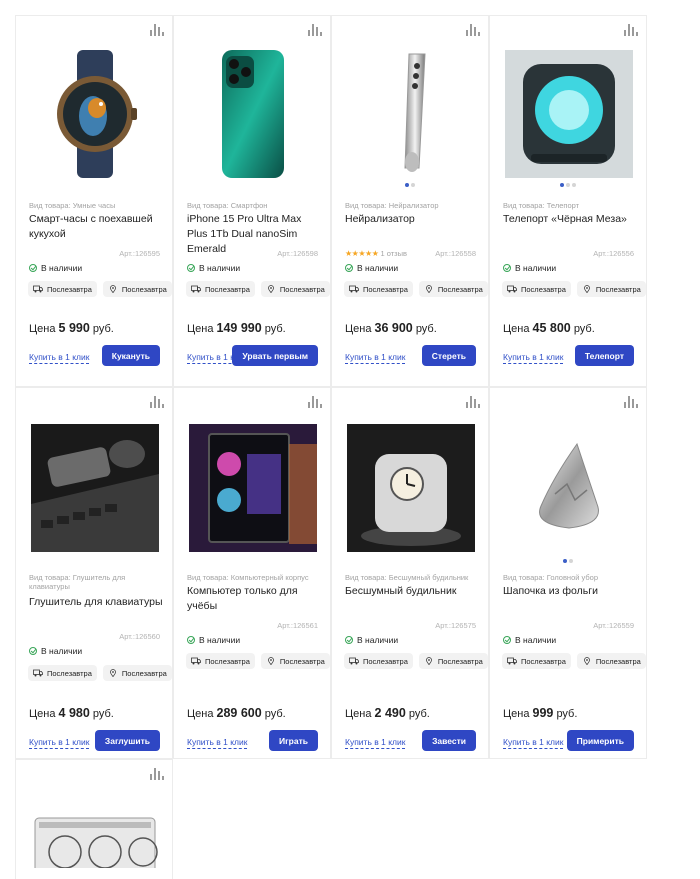 The image size is (700, 879). I want to click on price: Цена 5 990 руб., so click(71, 328).